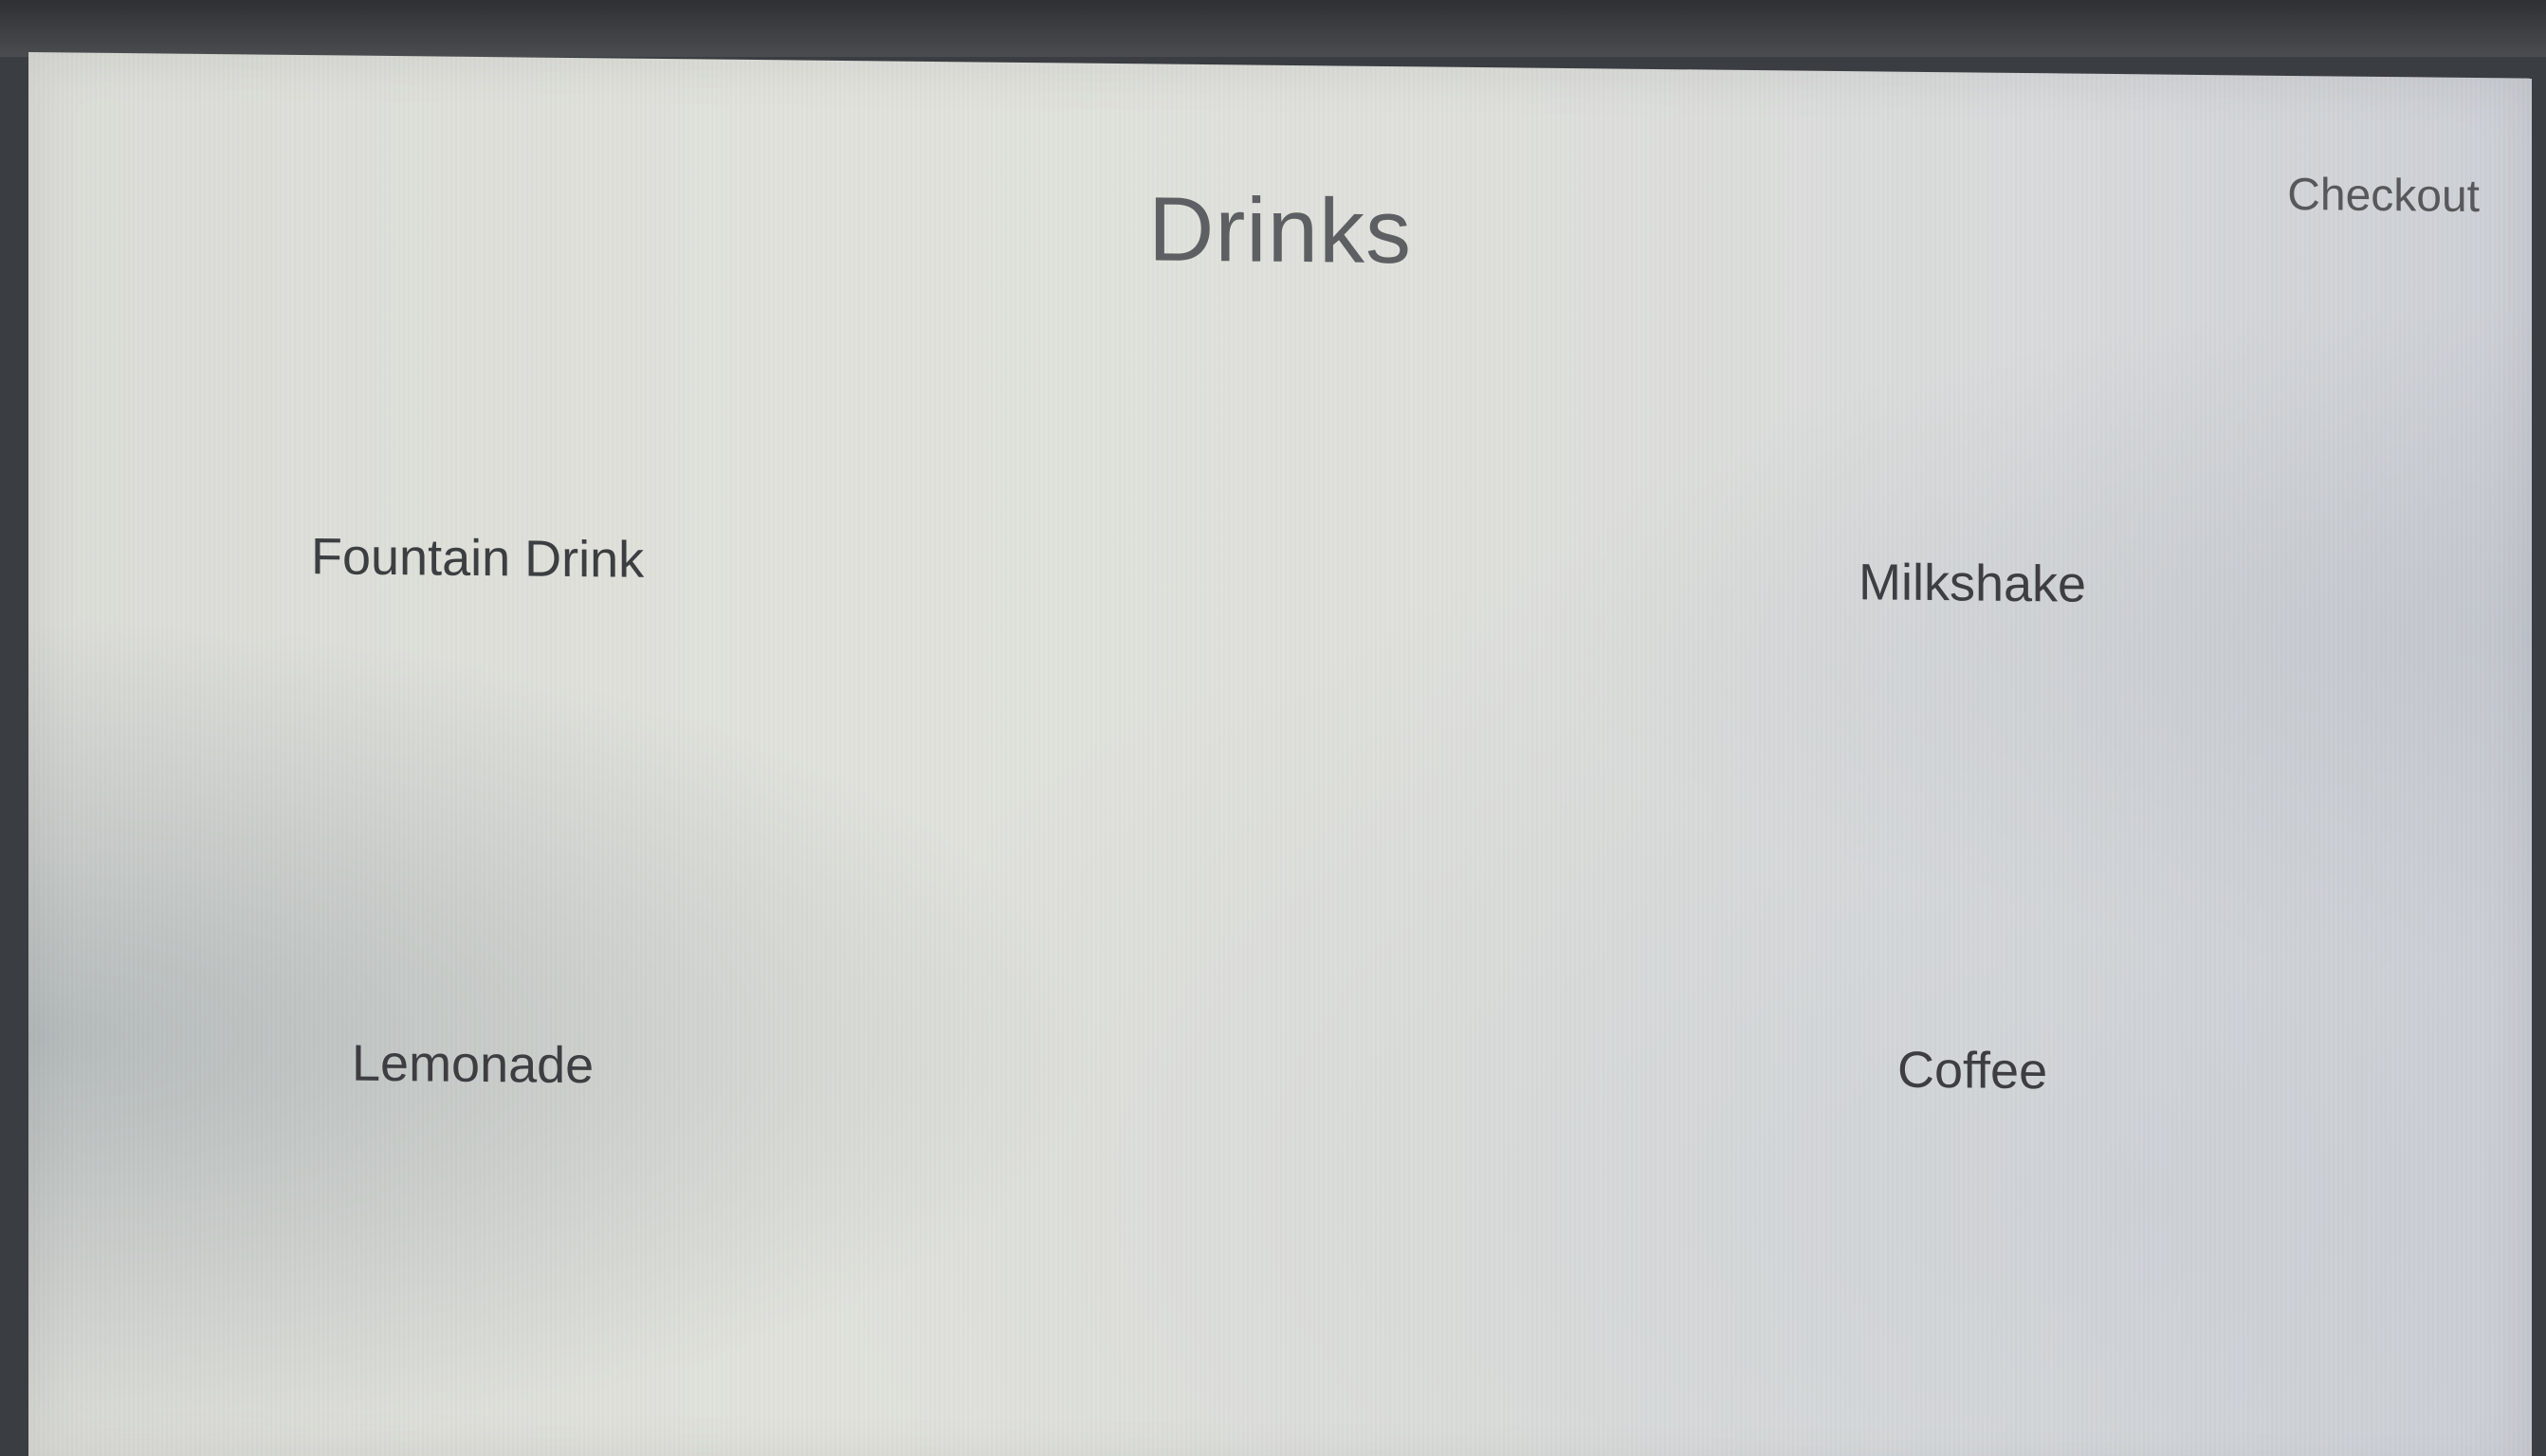 The image size is (2546, 1456). Describe the element at coordinates (1273, 28) in the screenshot. I see `monitor-bezel` at that location.